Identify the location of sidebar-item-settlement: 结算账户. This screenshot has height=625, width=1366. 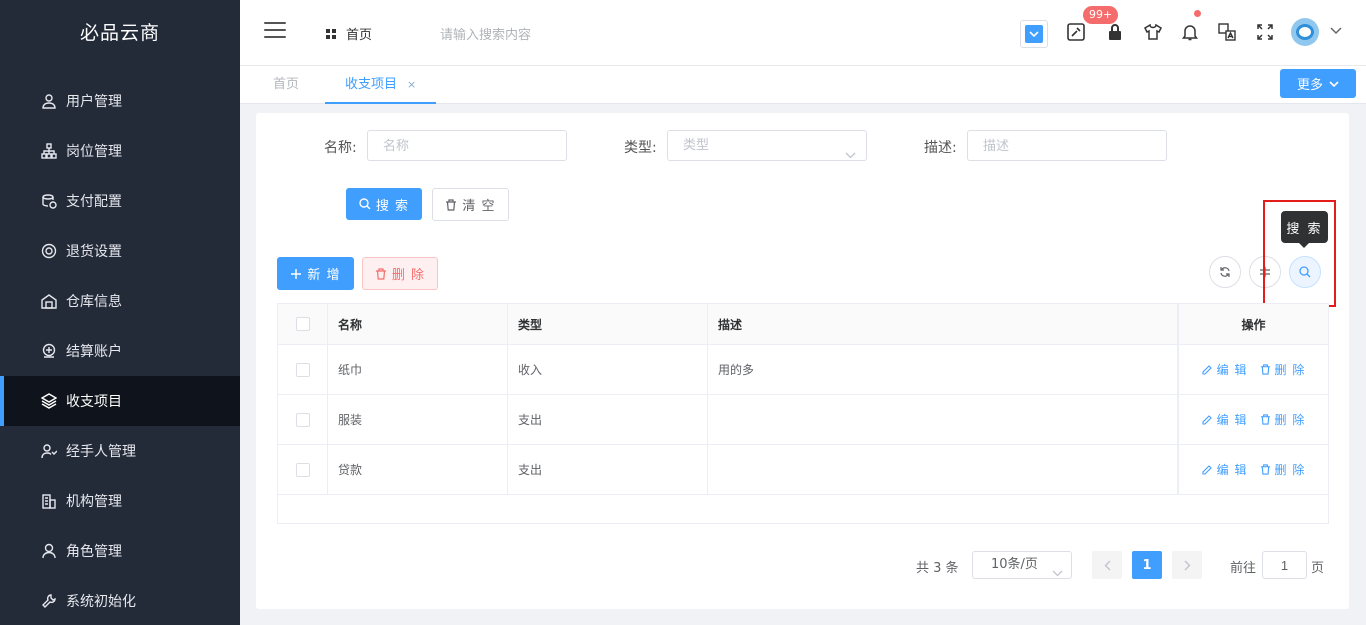
(120, 351).